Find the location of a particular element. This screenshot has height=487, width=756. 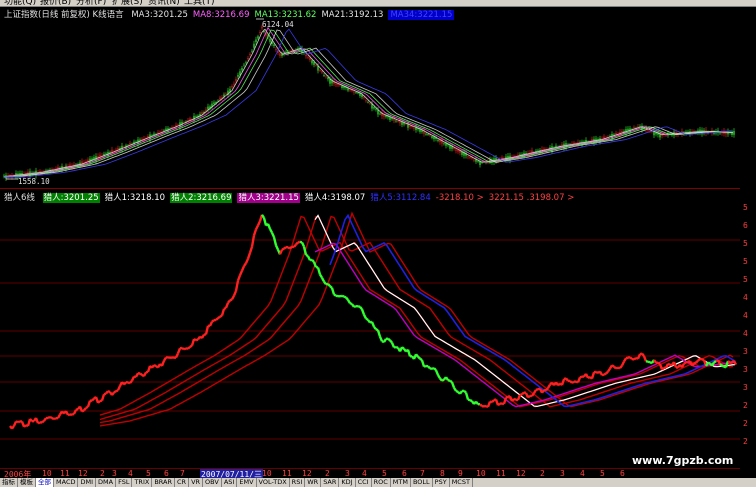

indicator-tab: DMI is located at coordinates (87, 482).